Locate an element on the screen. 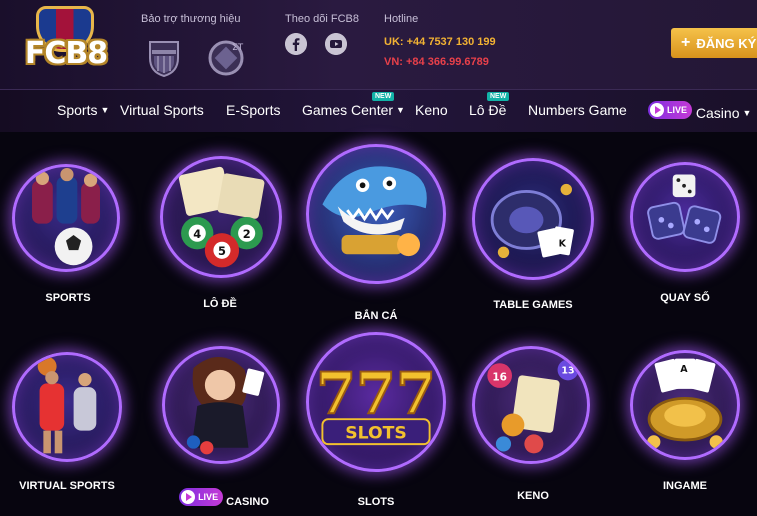 Image resolution: width=757 pixels, height=516 pixels. slots-number: 777 is located at coordinates (376, 393).